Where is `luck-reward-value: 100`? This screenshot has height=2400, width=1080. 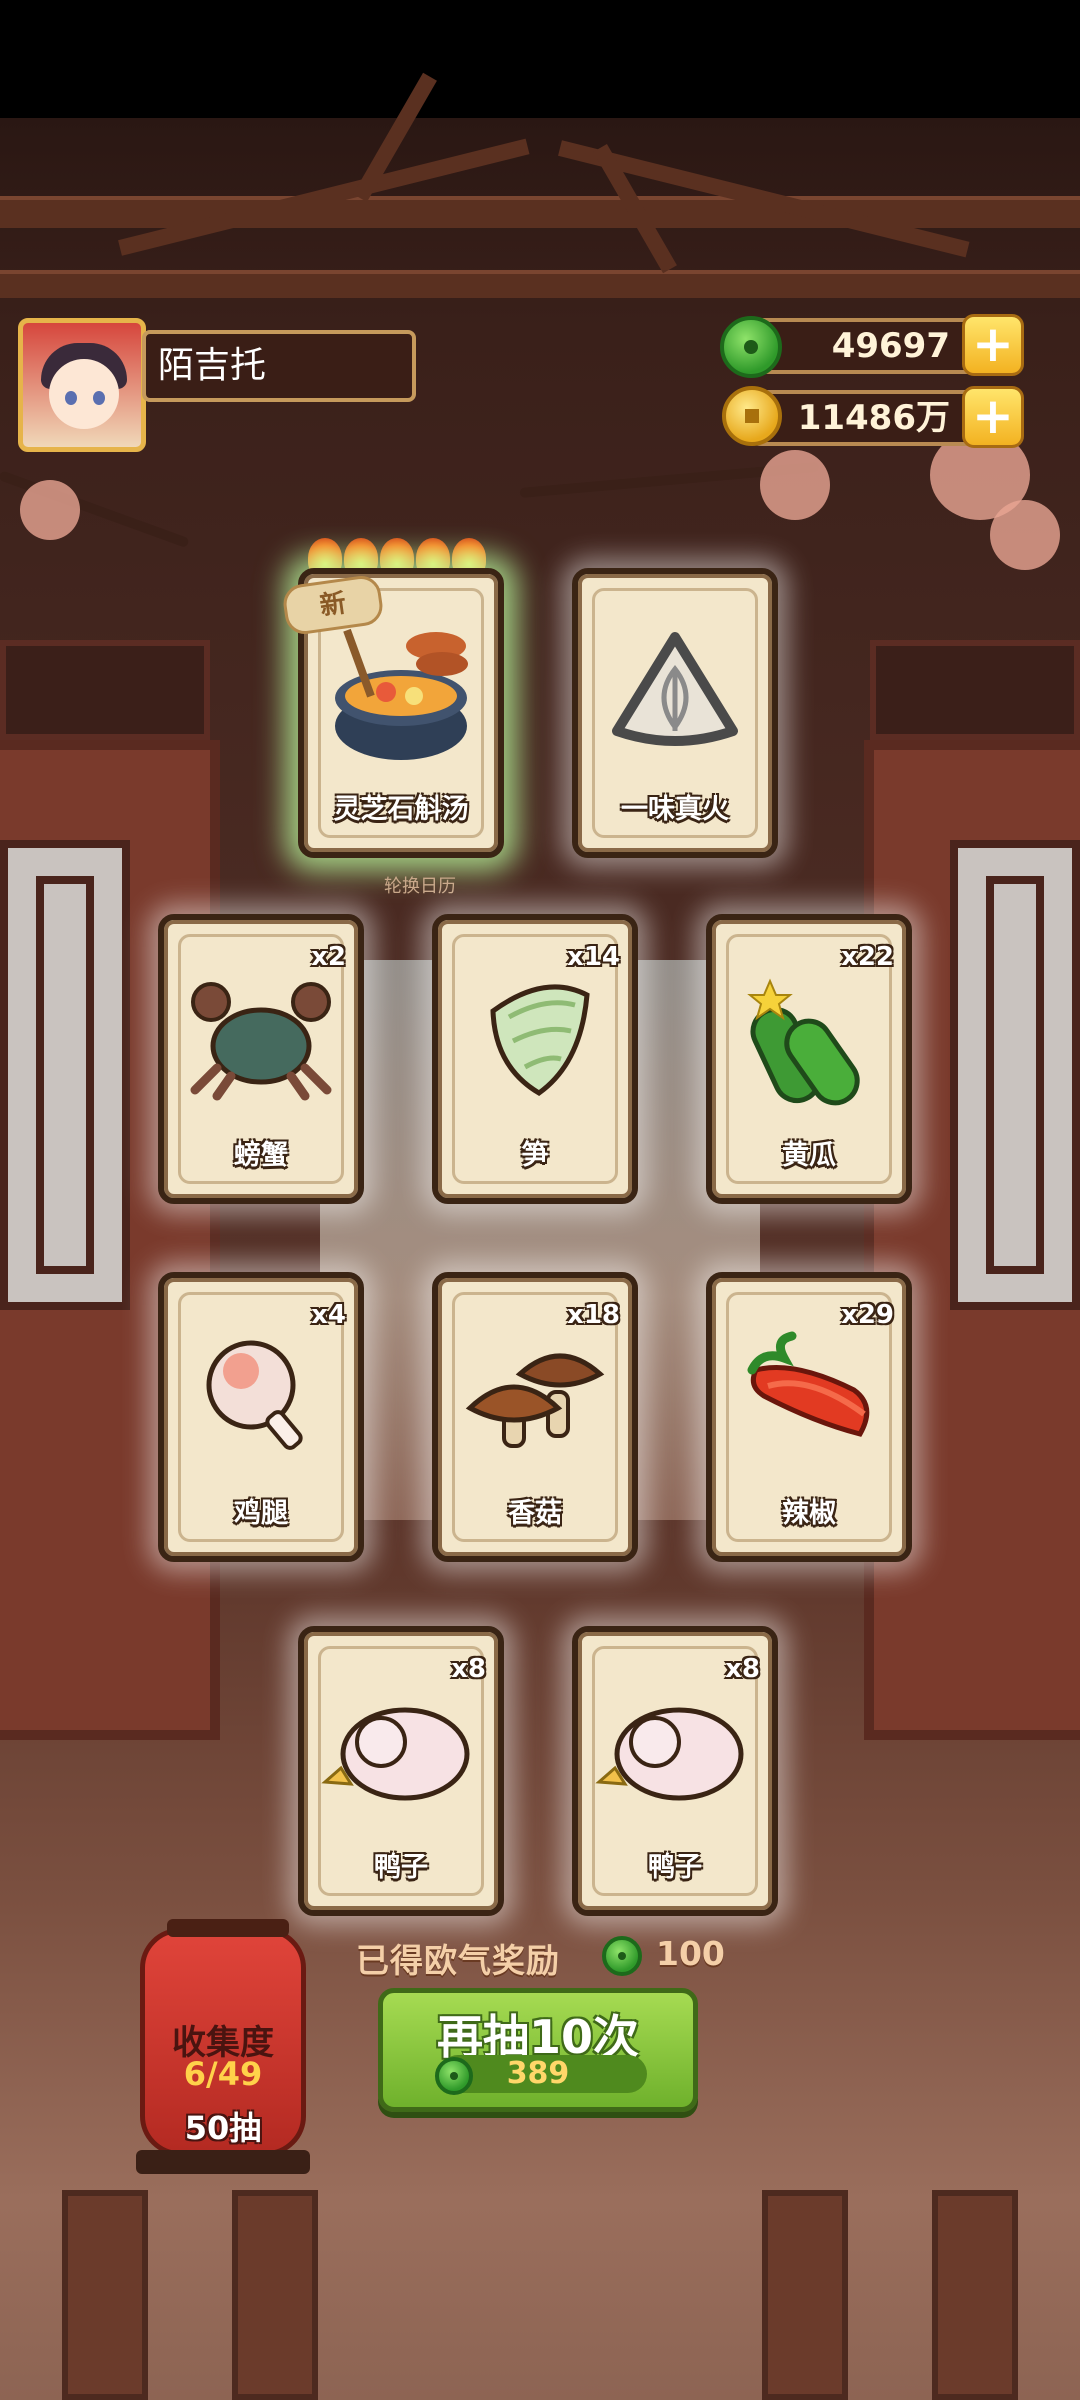
luck-reward-value: 100 is located at coordinates (690, 1953).